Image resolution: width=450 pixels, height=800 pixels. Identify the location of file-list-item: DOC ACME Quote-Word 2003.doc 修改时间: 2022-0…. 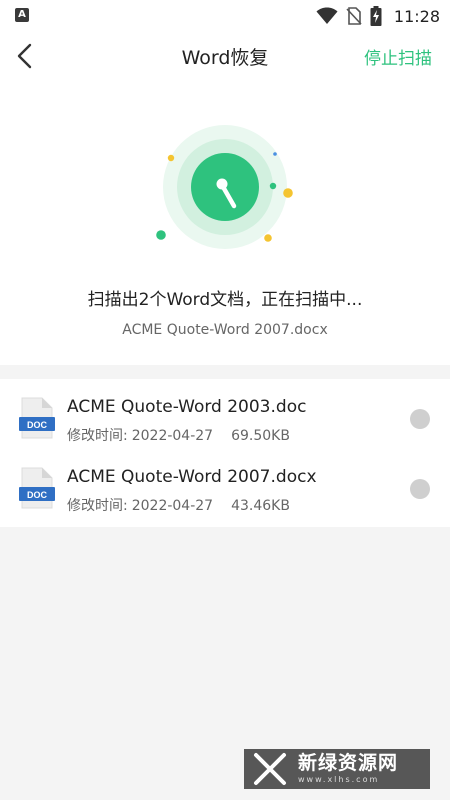
(225, 419).